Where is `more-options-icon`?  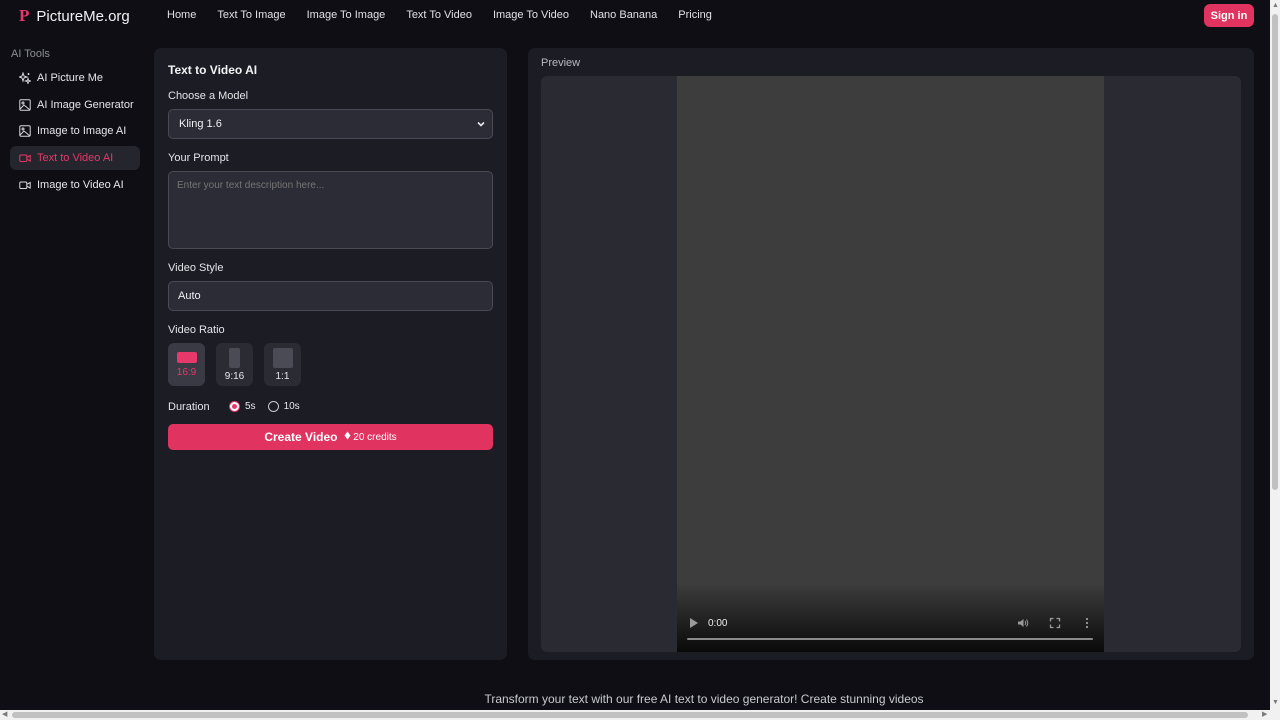 more-options-icon is located at coordinates (1087, 623).